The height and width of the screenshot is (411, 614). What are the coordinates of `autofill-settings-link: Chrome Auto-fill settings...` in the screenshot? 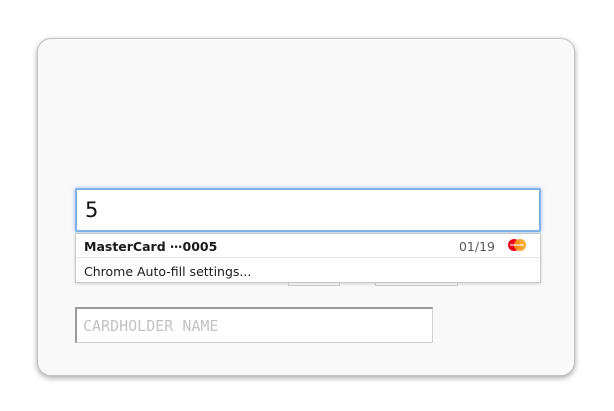 It's located at (308, 271).